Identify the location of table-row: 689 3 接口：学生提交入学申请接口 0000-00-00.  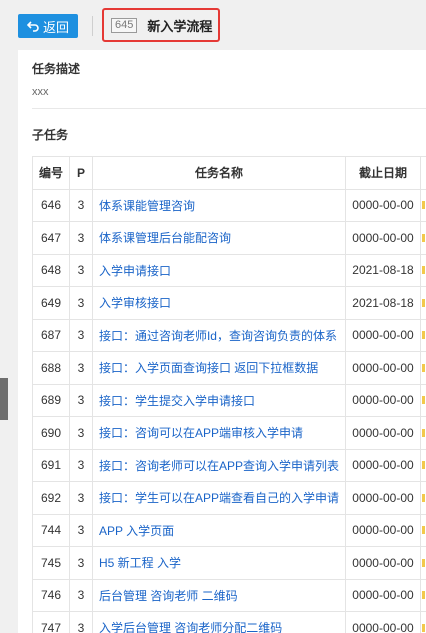
(228, 400).